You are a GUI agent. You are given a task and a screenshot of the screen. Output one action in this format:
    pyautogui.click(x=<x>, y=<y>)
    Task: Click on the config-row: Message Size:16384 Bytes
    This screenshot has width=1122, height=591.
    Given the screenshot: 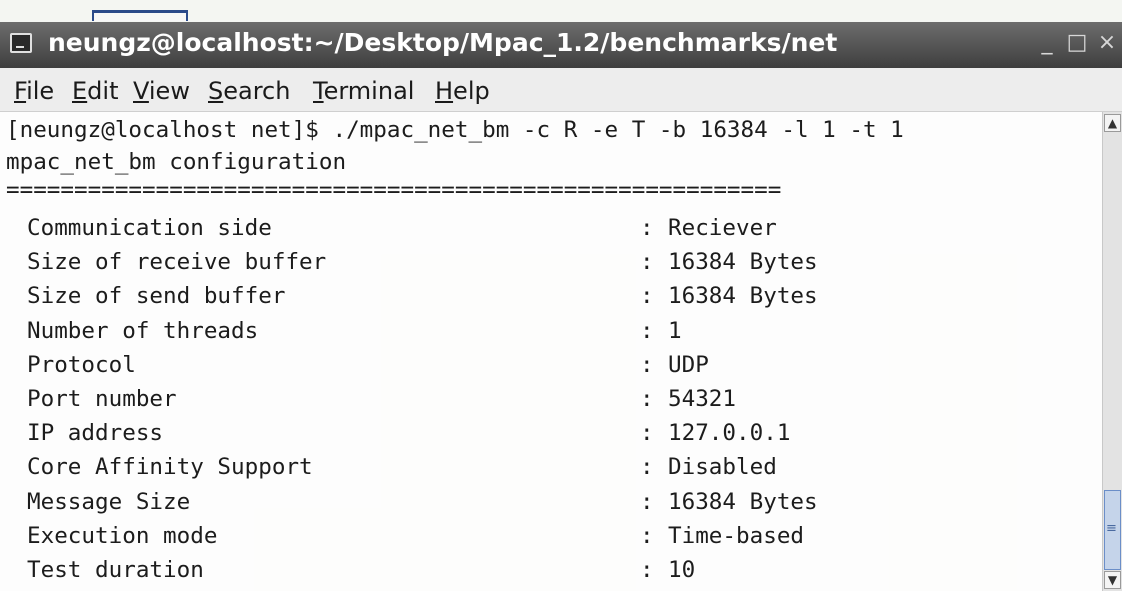 What is the action you would take?
    pyautogui.click(x=551, y=502)
    